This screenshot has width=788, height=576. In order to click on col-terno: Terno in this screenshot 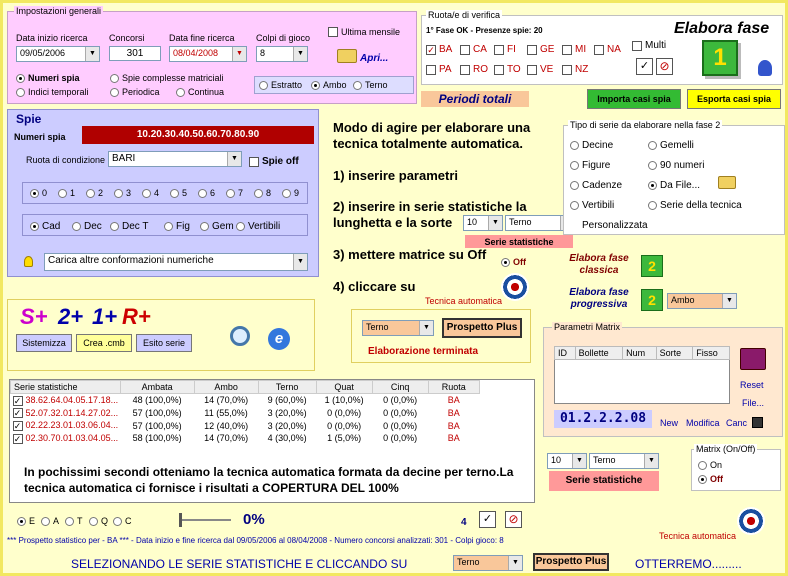, I will do `click(287, 387)`.